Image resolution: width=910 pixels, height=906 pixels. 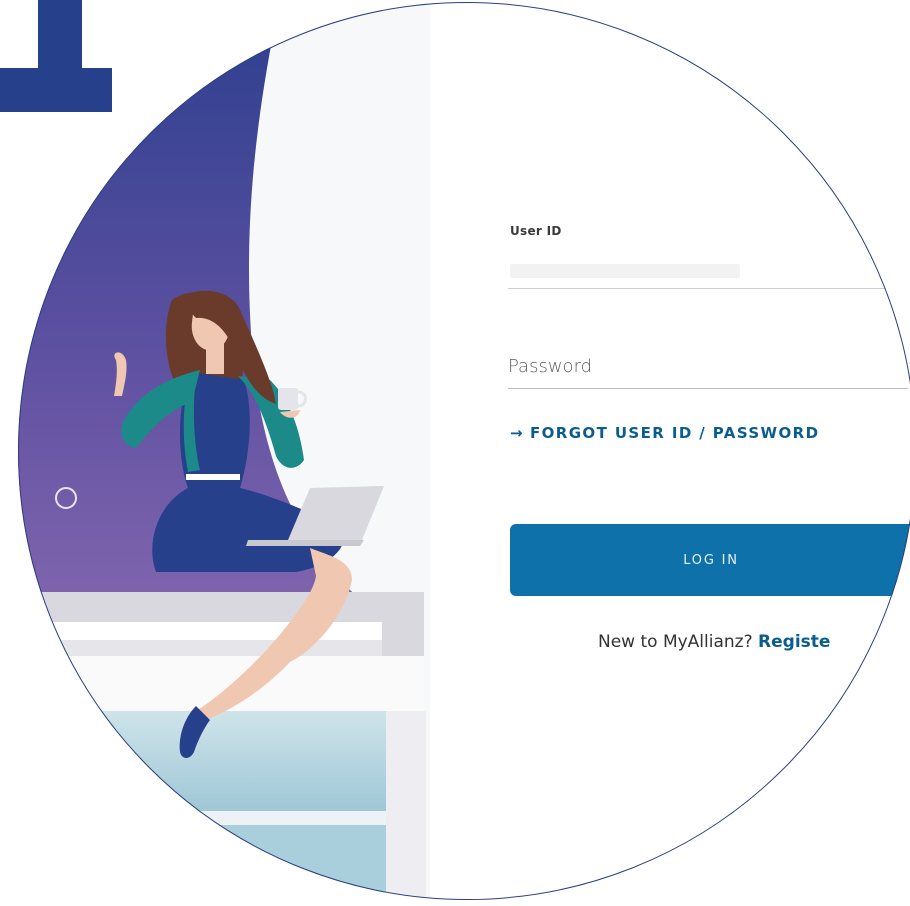 What do you see at coordinates (517, 433) in the screenshot?
I see `arrow-right-icon: →` at bounding box center [517, 433].